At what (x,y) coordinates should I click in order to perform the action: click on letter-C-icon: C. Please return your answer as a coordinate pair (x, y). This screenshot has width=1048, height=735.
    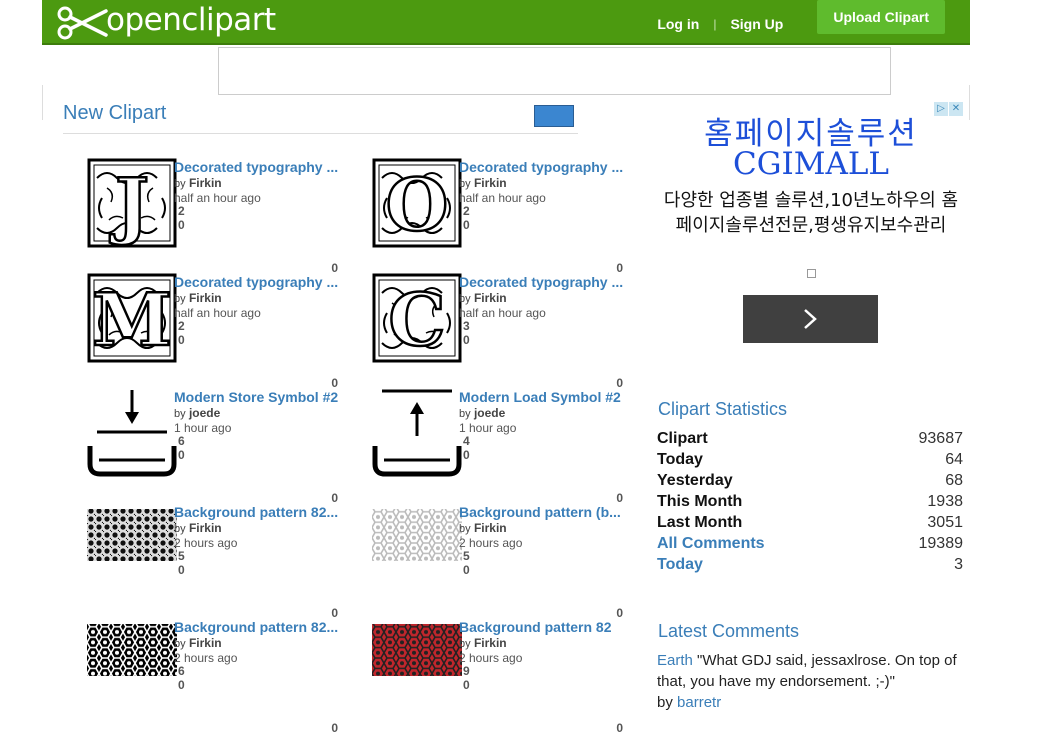
    Looking at the image, I should click on (417, 318).